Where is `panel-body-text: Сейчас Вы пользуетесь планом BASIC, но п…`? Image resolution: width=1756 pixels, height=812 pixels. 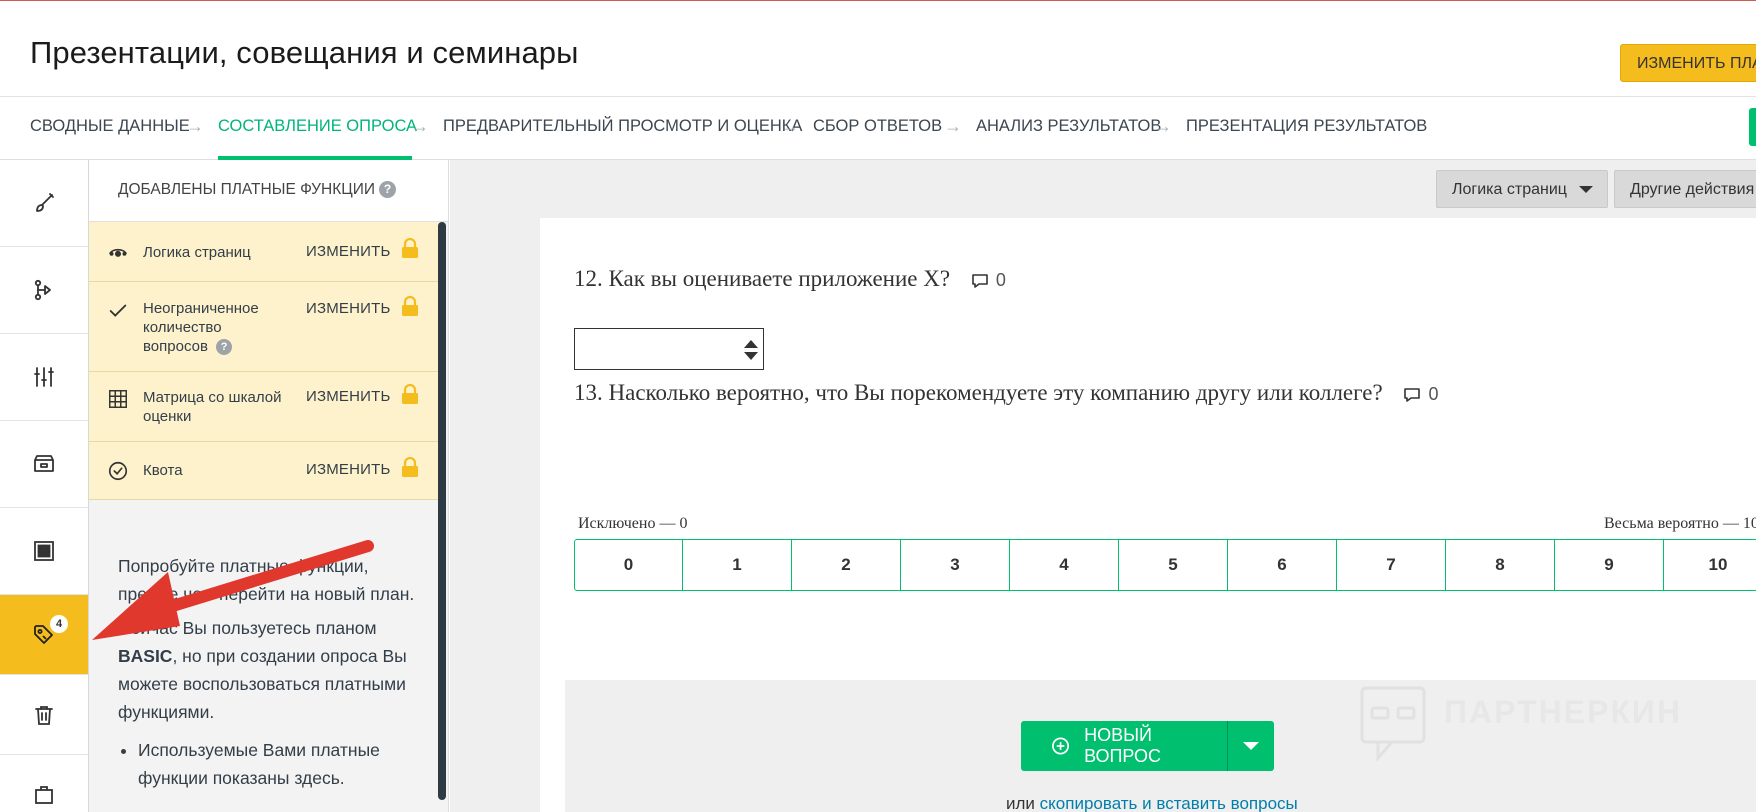 panel-body-text: Сейчас Вы пользуетесь планом BASIC, но п… is located at coordinates (268, 670).